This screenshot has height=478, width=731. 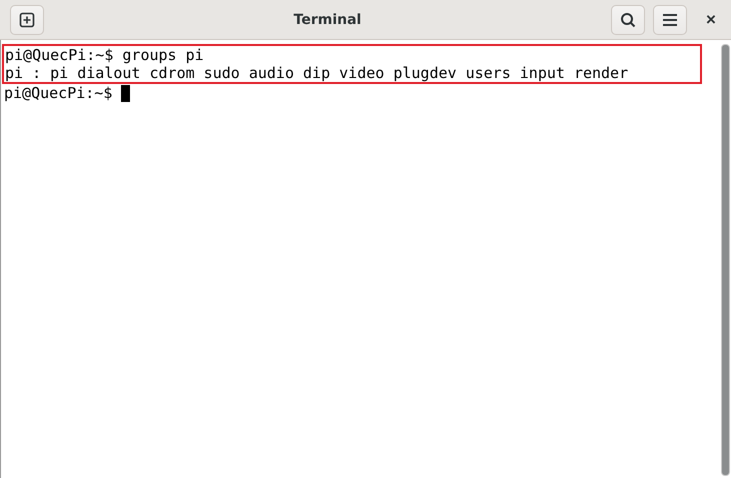 I want to click on new-tab-button, so click(x=27, y=19).